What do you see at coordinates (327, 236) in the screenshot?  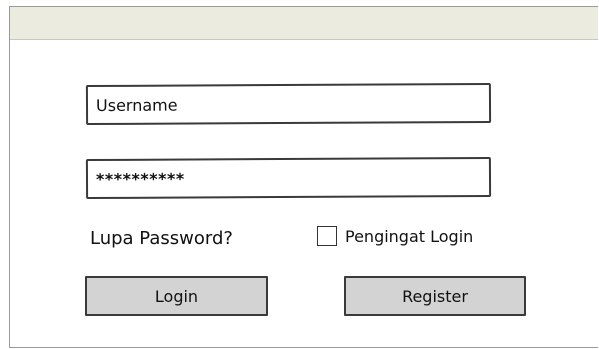 I see `remember-login-checkbox` at bounding box center [327, 236].